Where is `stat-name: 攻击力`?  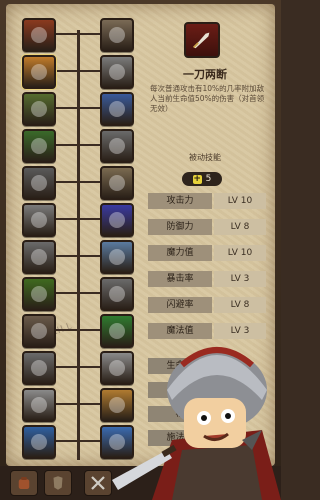
stat-name: 攻击力 is located at coordinates (180, 201).